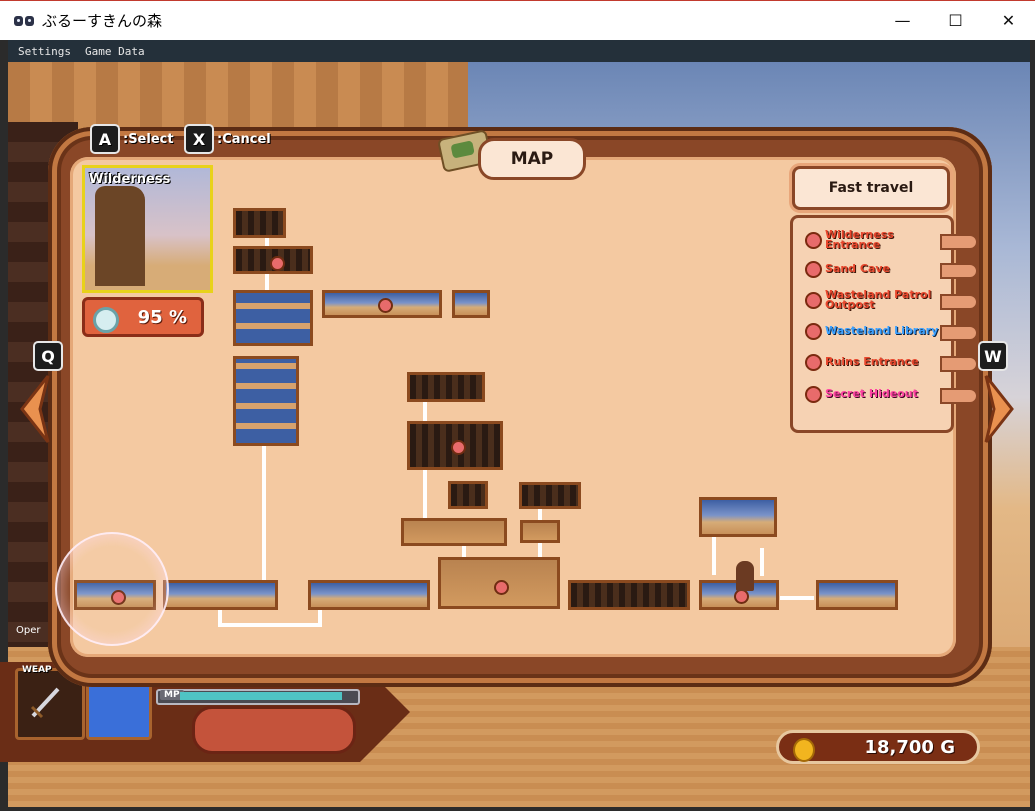  Describe the element at coordinates (115, 51) in the screenshot. I see `menu-game-data: Game Data` at that location.